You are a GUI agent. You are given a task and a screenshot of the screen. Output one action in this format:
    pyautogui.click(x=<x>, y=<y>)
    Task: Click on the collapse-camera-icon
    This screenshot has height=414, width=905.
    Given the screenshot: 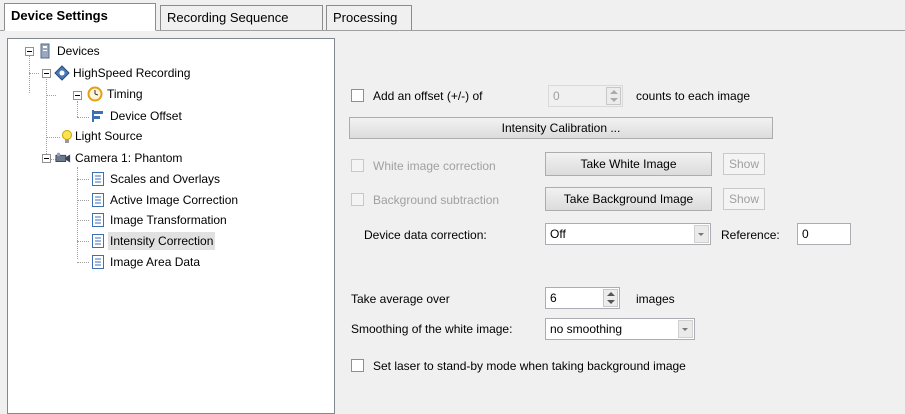 What is the action you would take?
    pyautogui.click(x=46, y=158)
    